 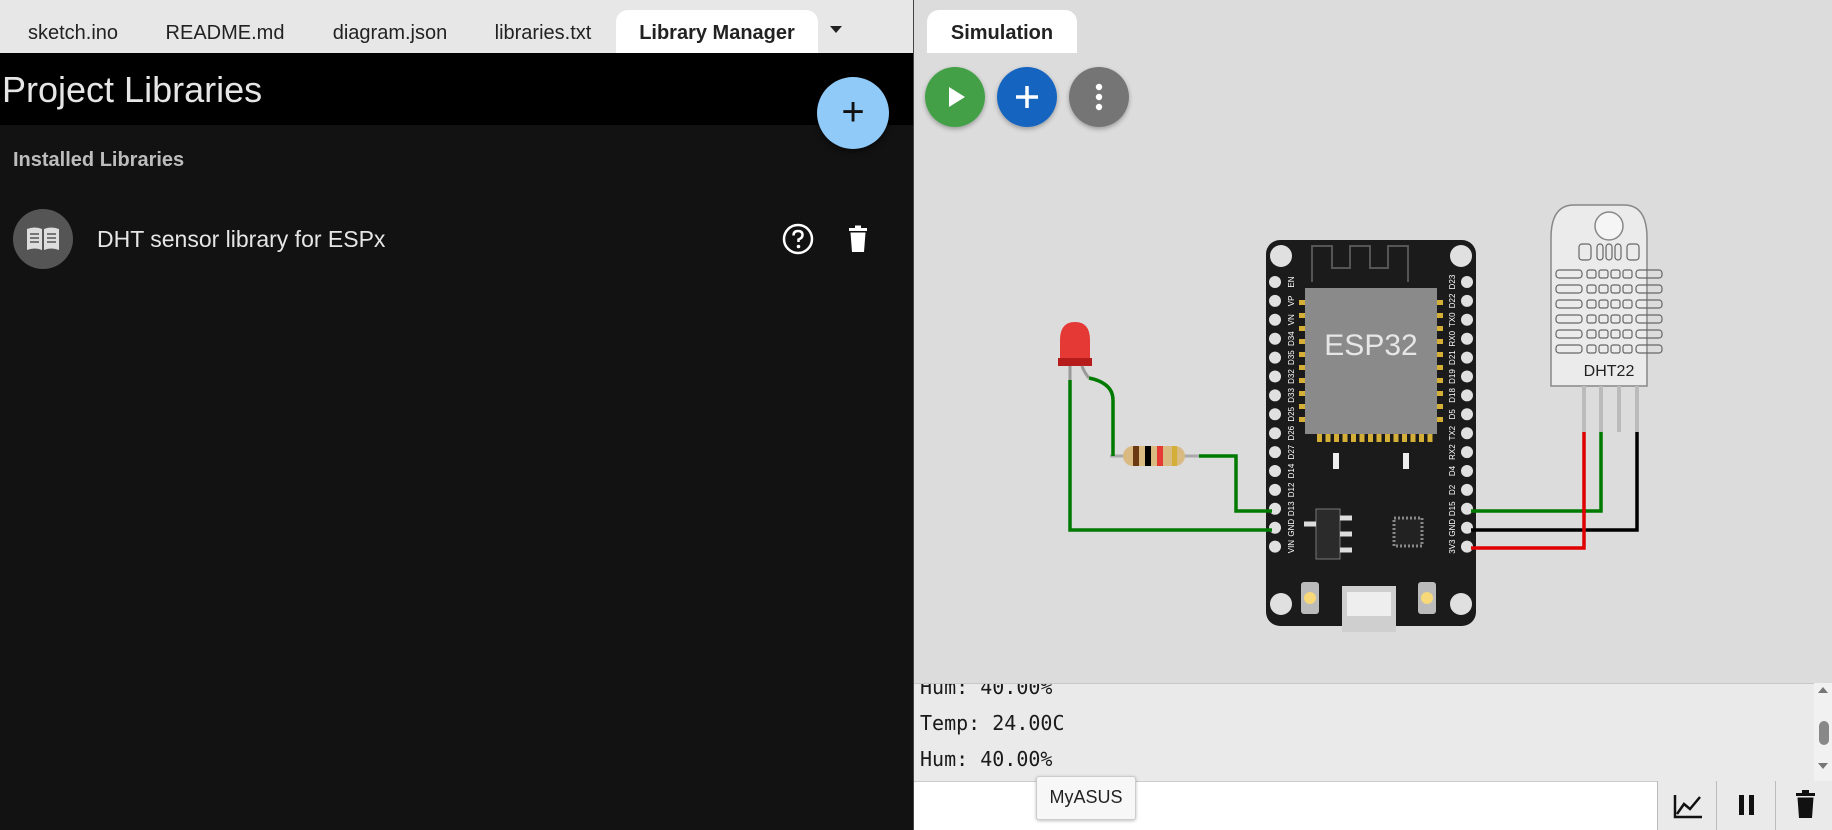 What do you see at coordinates (1467, 376) in the screenshot?
I see `pin-d19` at bounding box center [1467, 376].